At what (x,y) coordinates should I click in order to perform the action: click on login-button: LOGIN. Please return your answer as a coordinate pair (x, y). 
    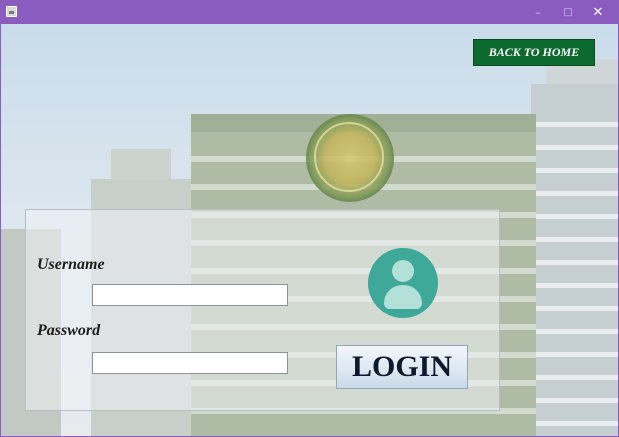
    Looking at the image, I should click on (402, 367).